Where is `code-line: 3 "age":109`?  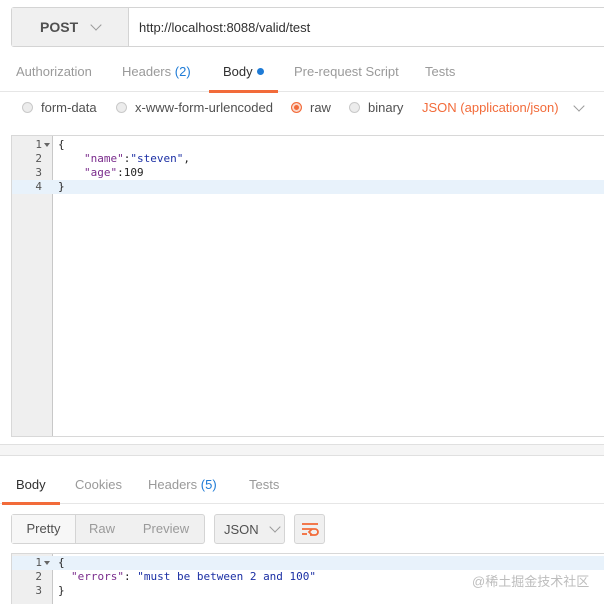
code-line: 3 "age":109 is located at coordinates (308, 173).